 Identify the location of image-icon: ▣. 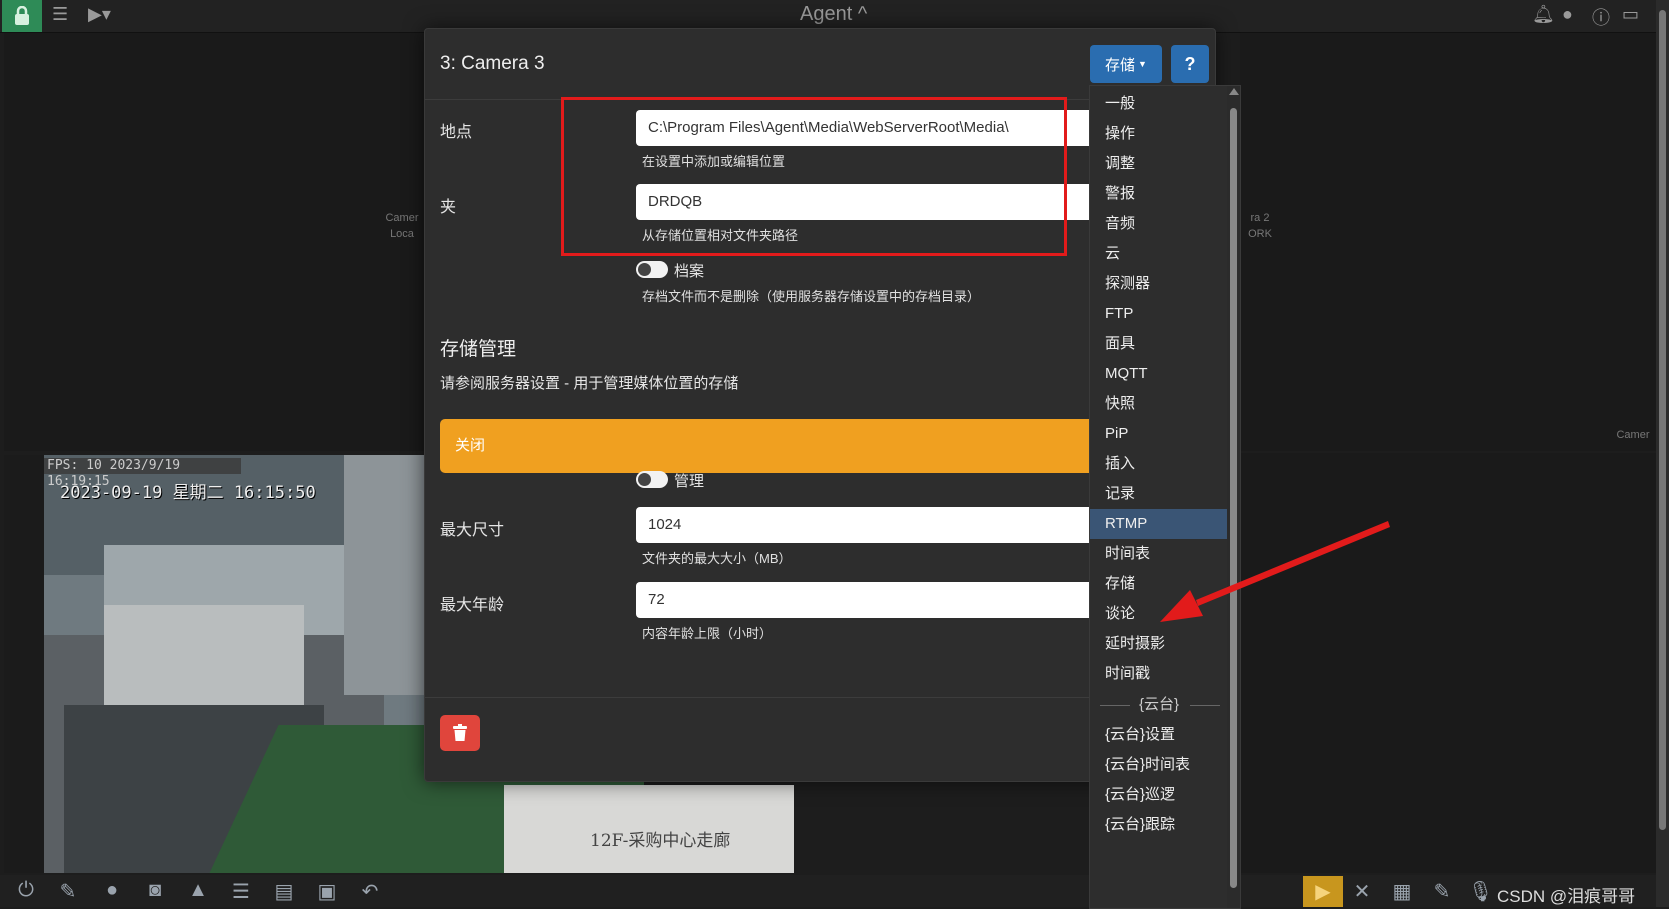
(327, 891).